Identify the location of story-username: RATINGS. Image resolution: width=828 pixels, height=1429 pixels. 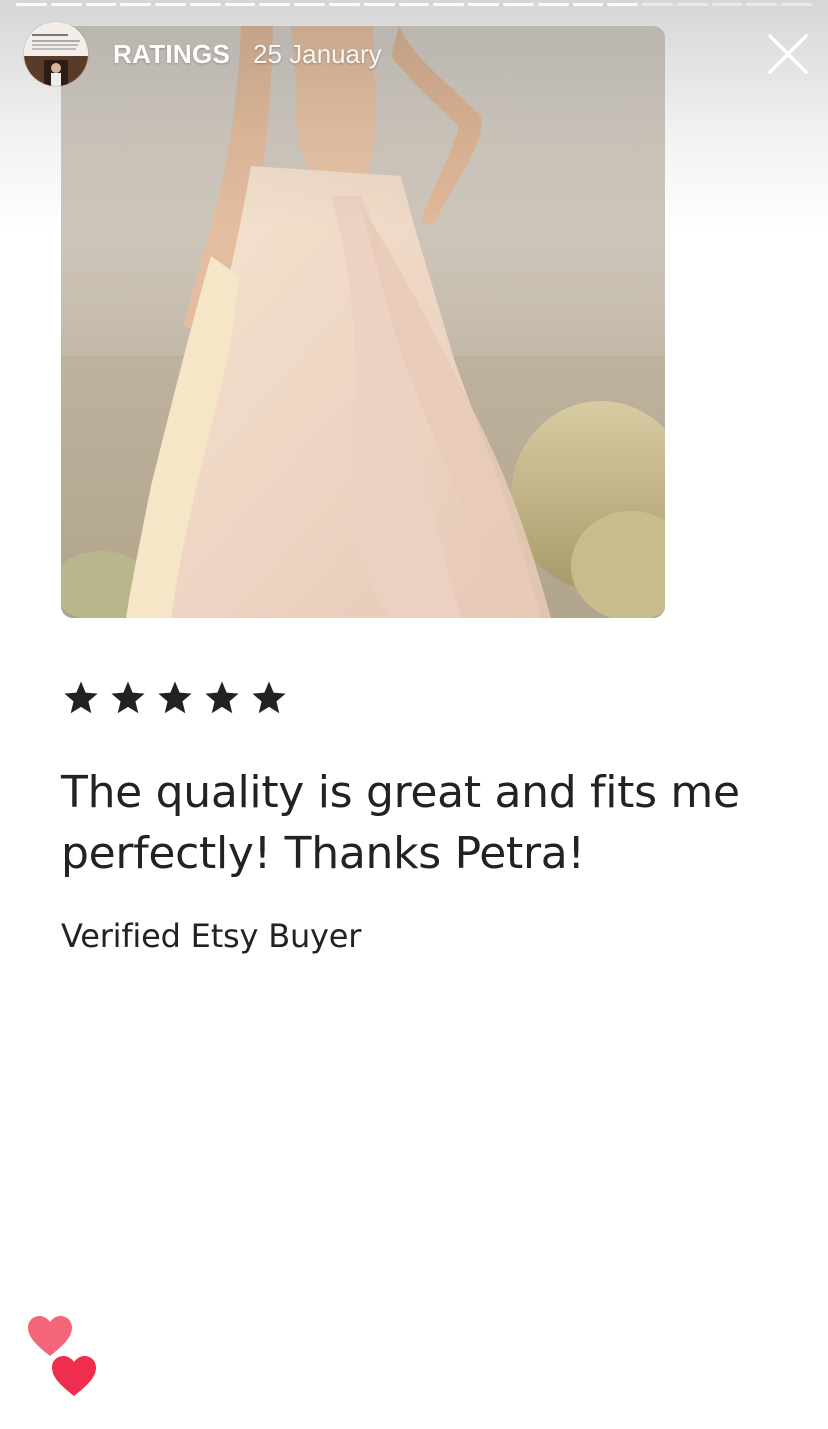
(171, 54).